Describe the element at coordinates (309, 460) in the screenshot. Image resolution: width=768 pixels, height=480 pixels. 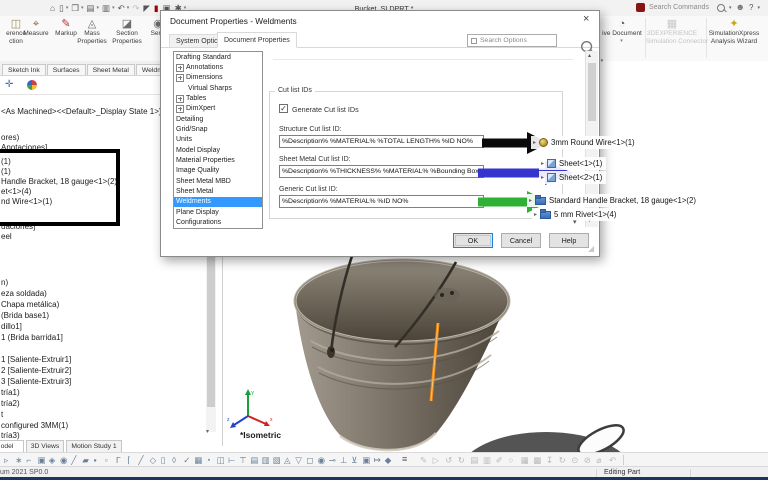
I see `tray-tool-icon: ◻` at that location.